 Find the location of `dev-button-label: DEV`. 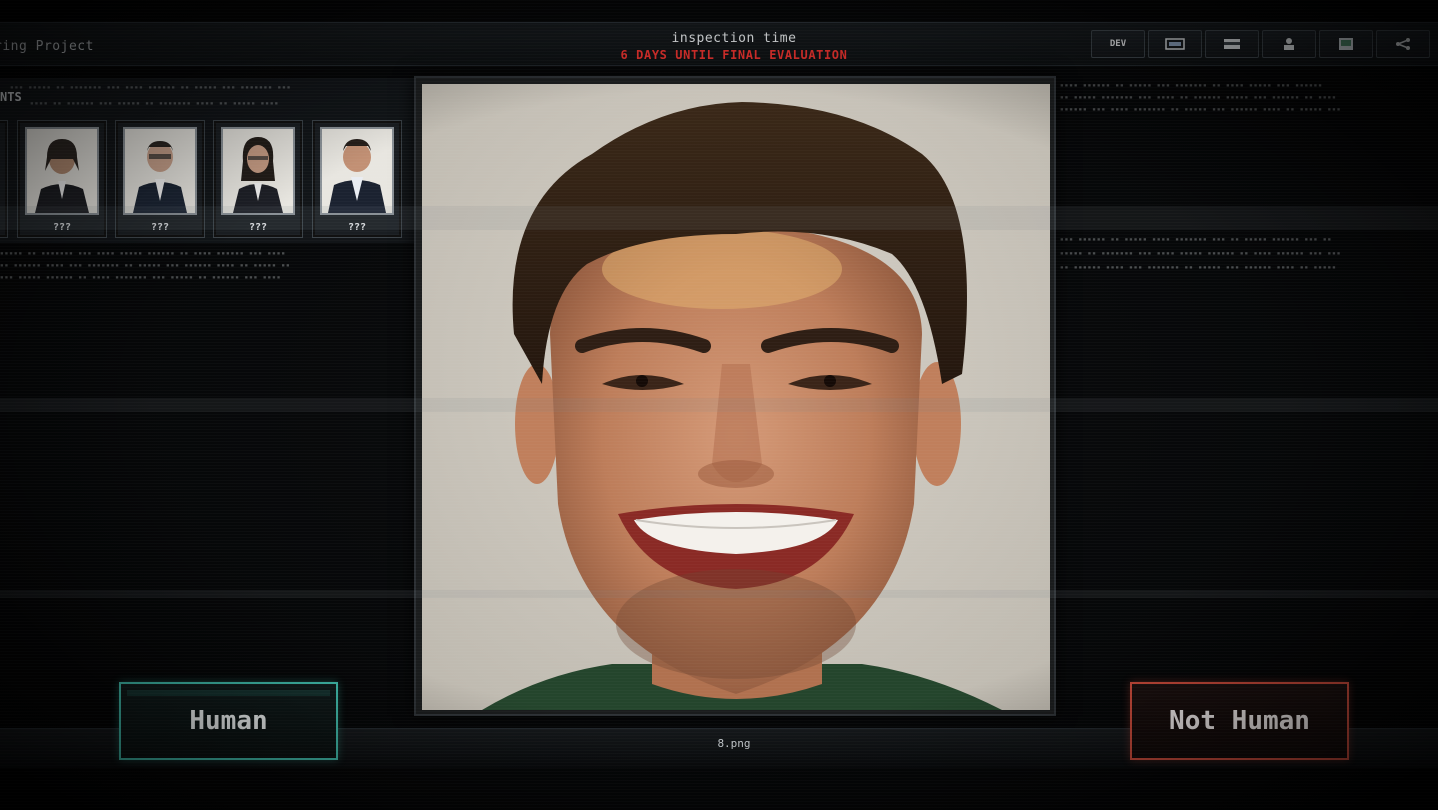

dev-button-label: DEV is located at coordinates (1118, 44).